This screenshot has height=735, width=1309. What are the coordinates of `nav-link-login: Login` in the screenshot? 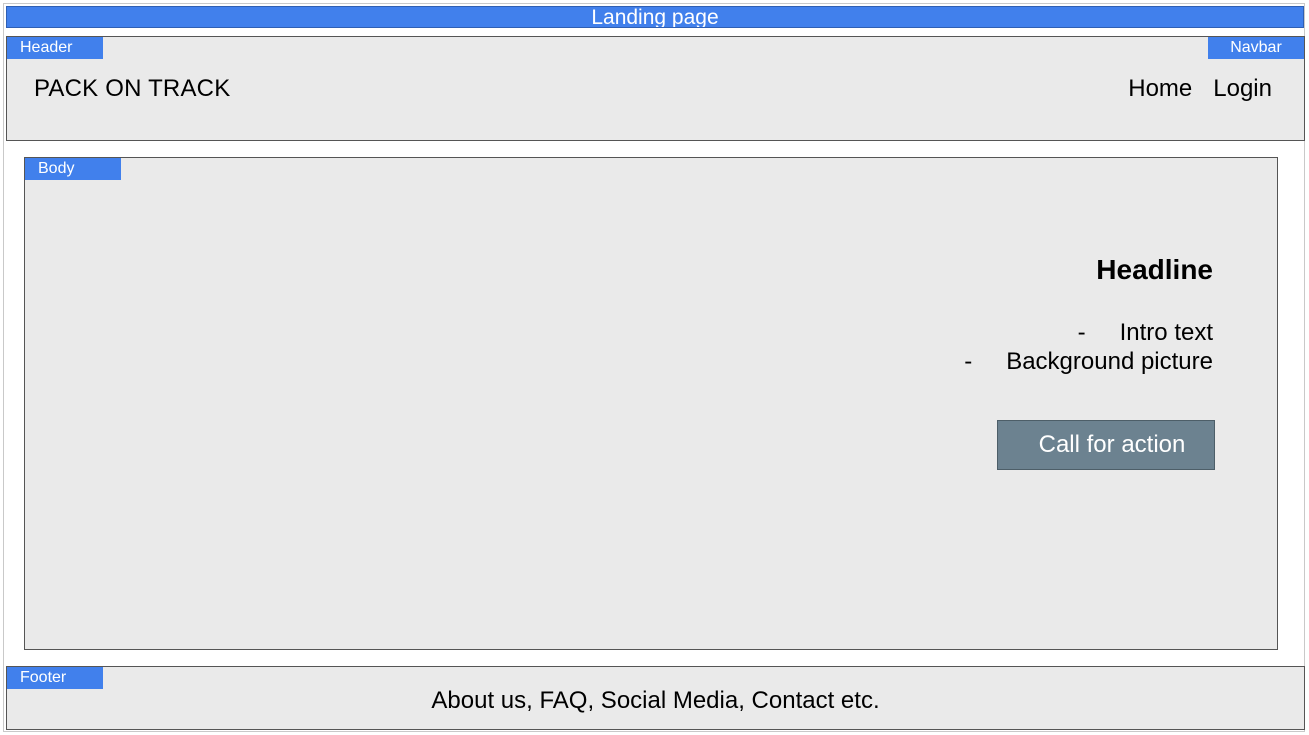 It's located at (1242, 89).